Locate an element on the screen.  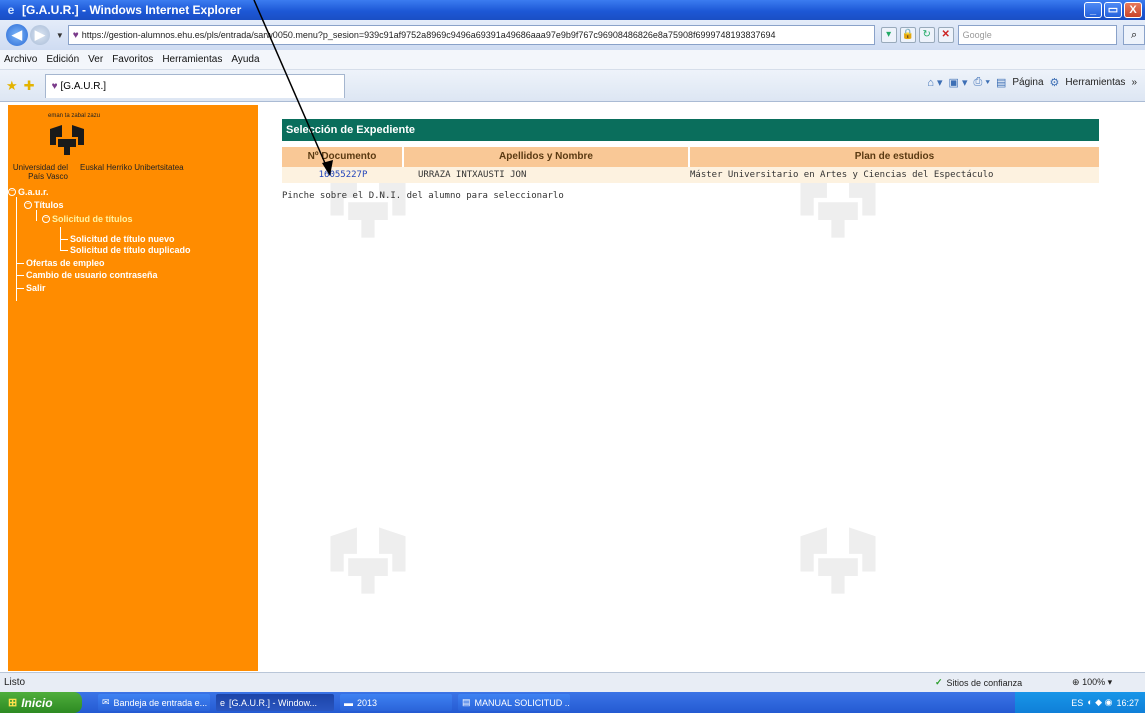
col-plan: Plan de estudios is located at coordinates (894, 157).